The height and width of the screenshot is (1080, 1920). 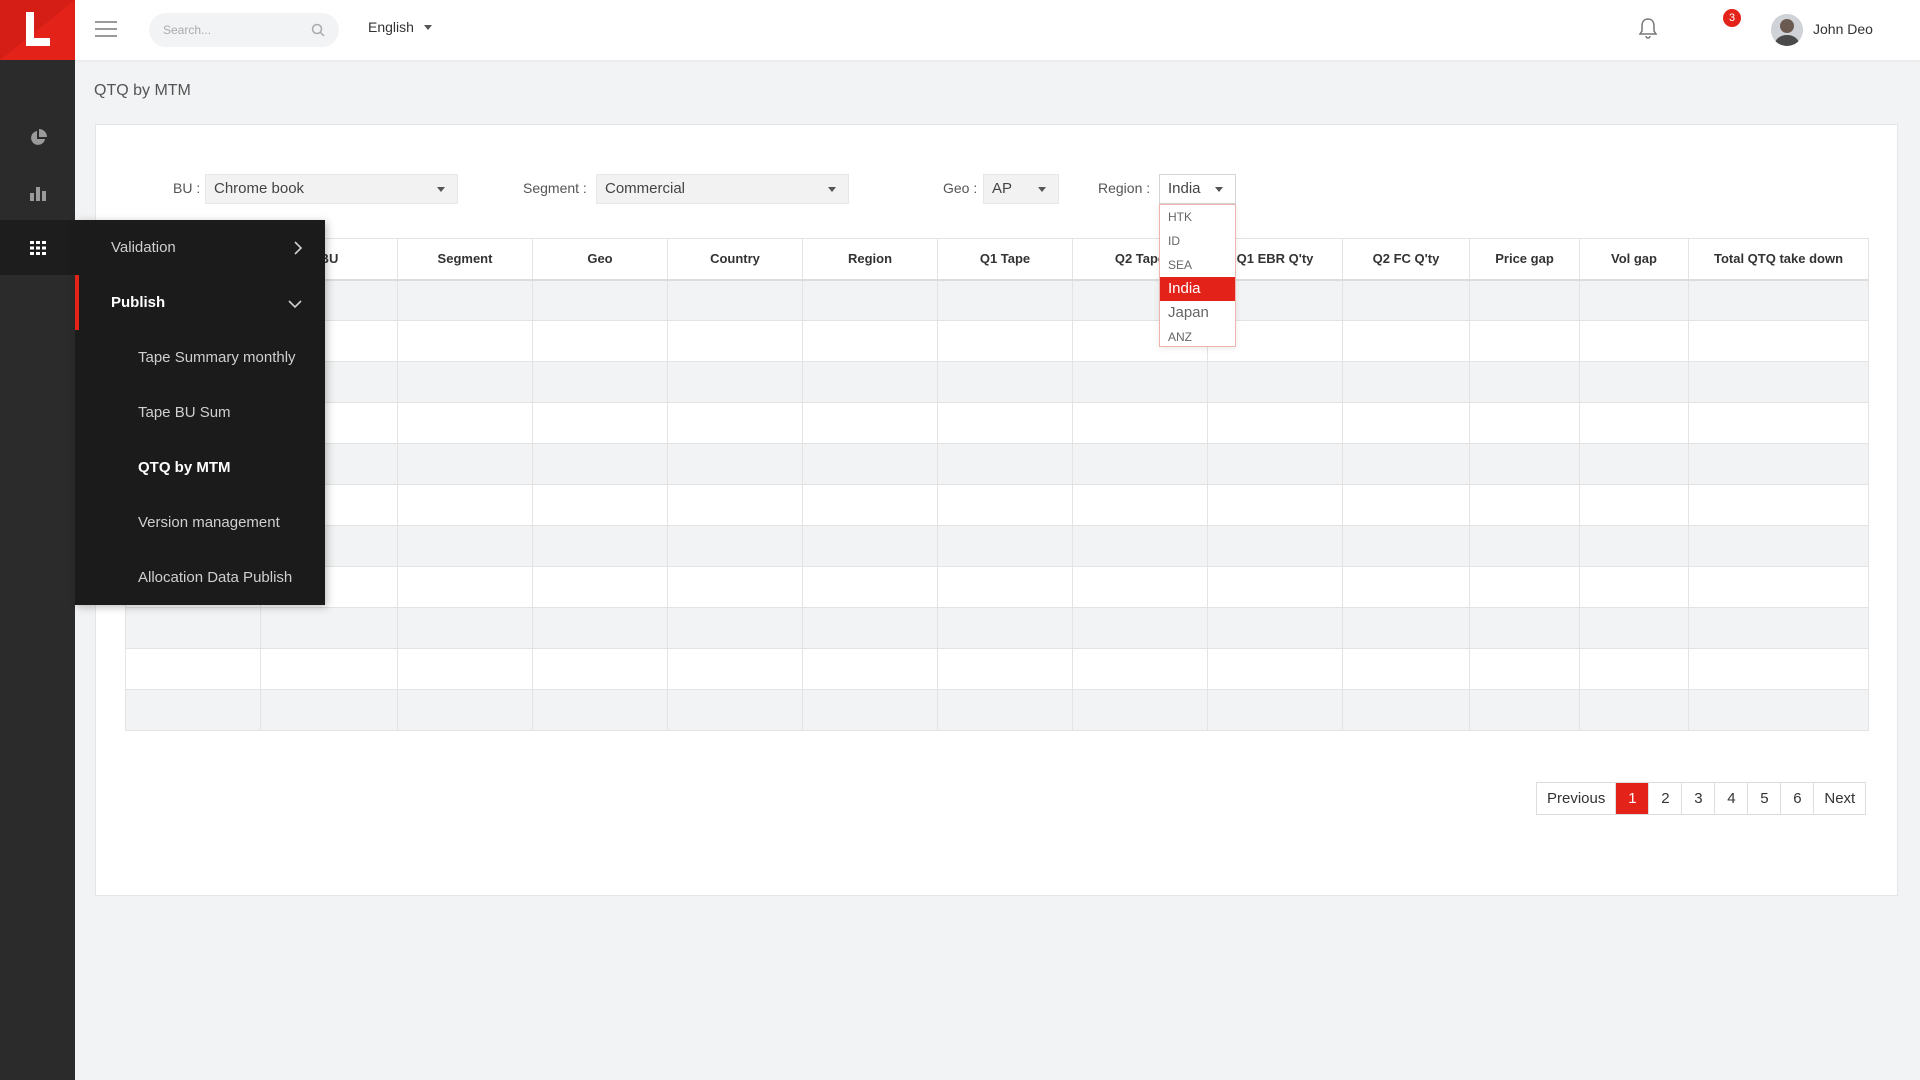 I want to click on menu-item-qtq-by-mtm: QTQ by MTM, so click(x=200, y=467).